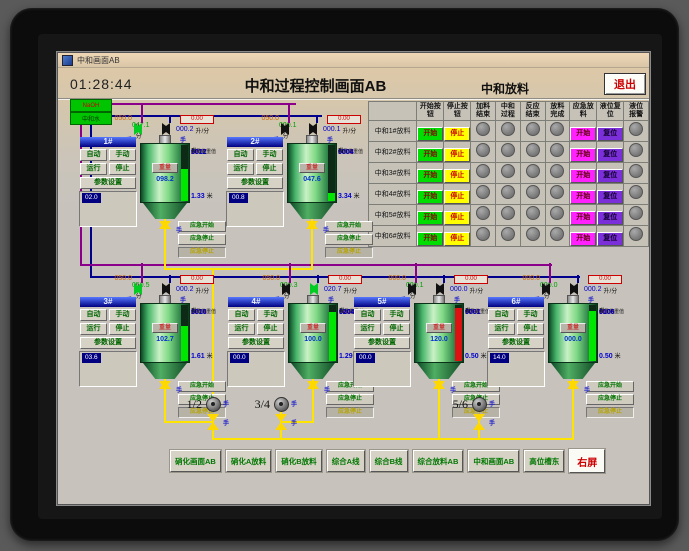  Describe the element at coordinates (438, 461) in the screenshot. I see `nav-button-5: 综合放料AB` at that location.